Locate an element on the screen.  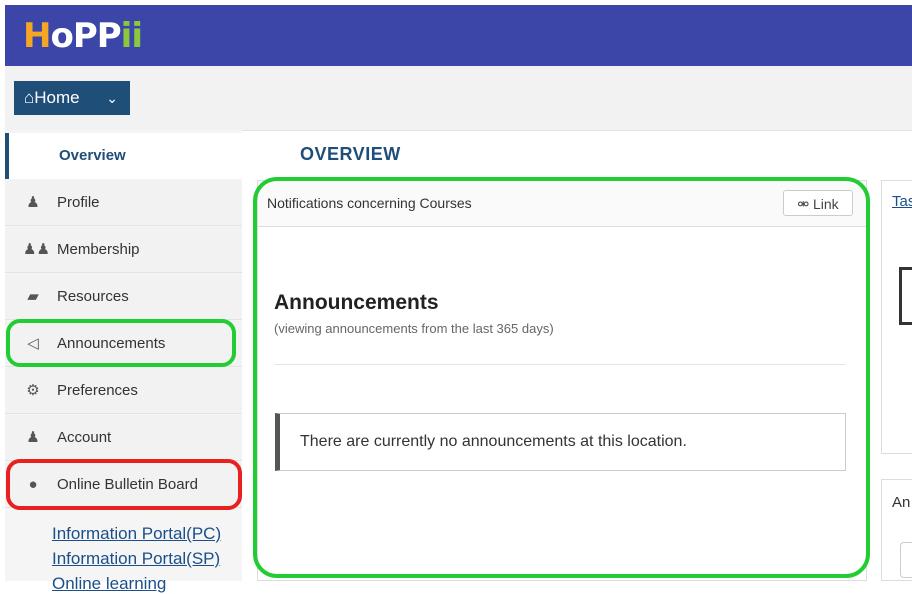
sidebar-item-preferences: ⚙ Preferences is located at coordinates (123, 391).